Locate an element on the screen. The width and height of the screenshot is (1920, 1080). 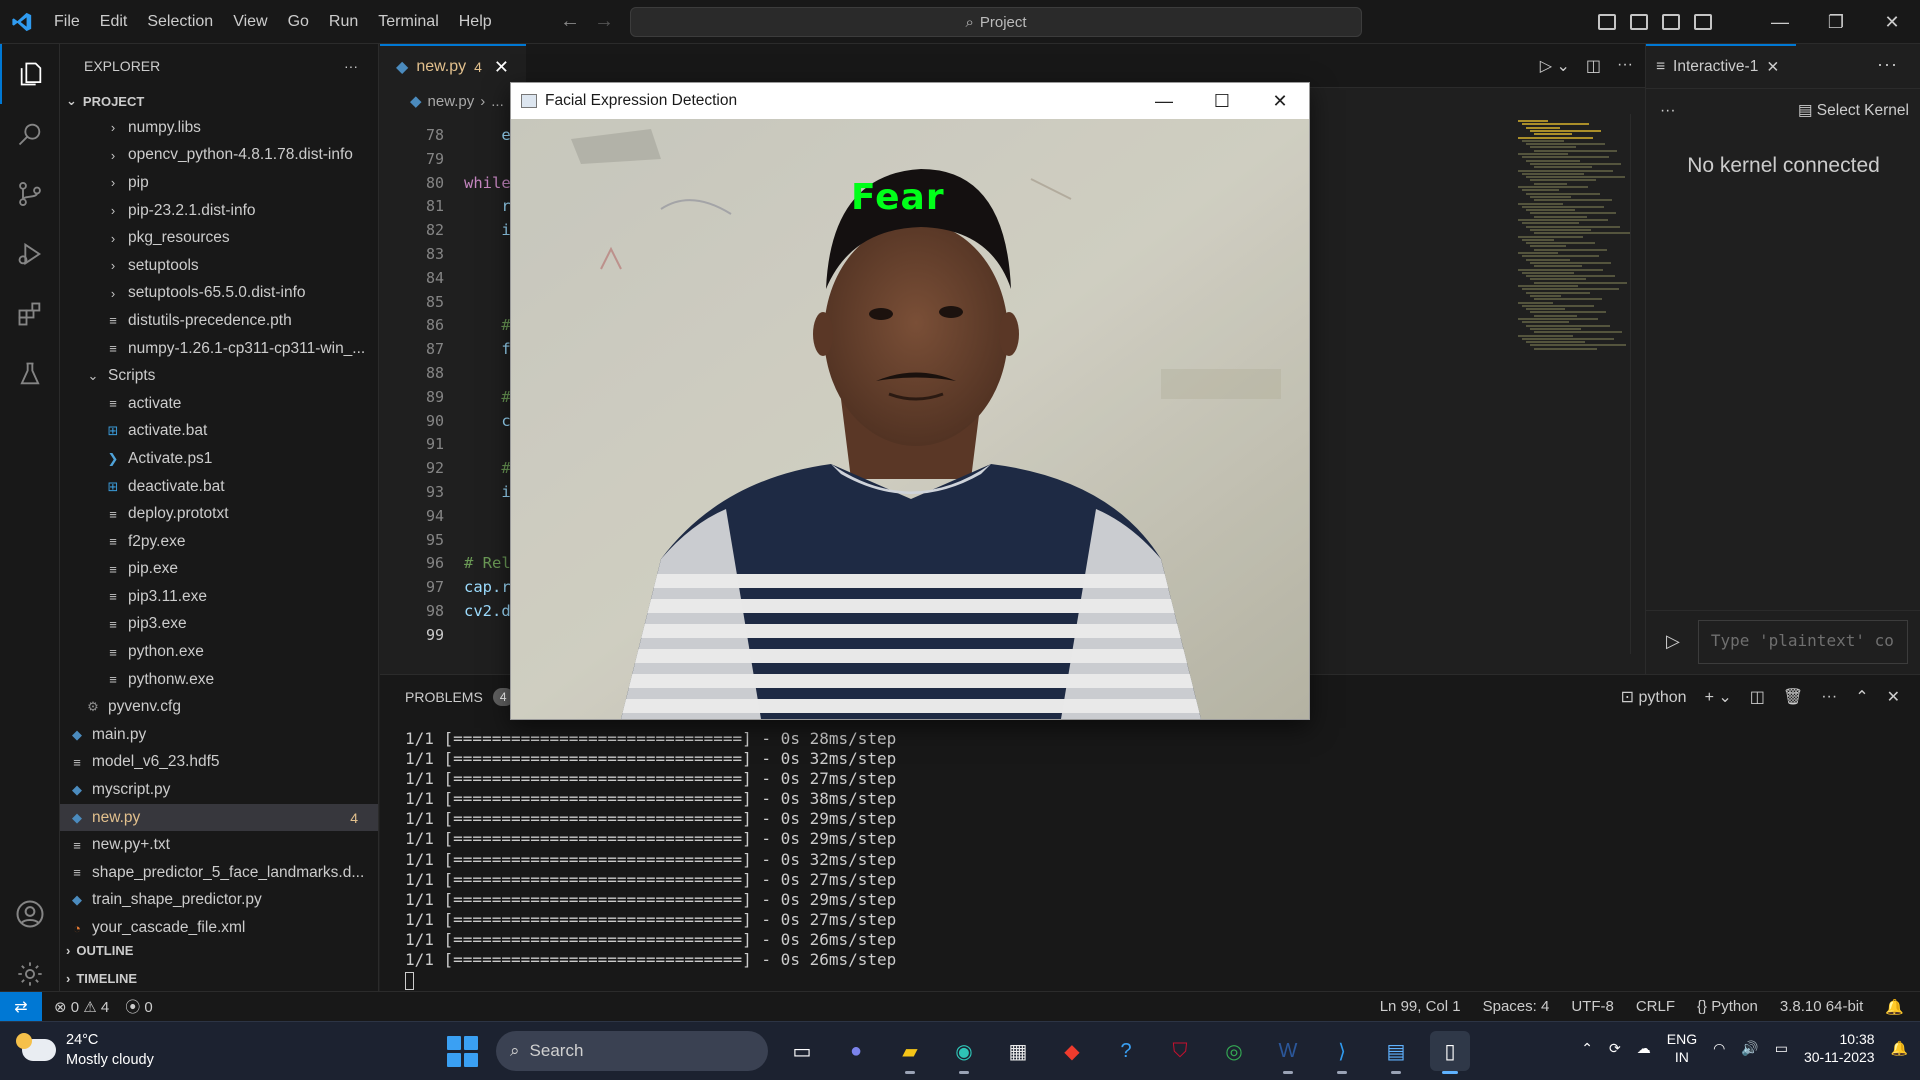
minimize-button: — is located at coordinates (1780, 22).